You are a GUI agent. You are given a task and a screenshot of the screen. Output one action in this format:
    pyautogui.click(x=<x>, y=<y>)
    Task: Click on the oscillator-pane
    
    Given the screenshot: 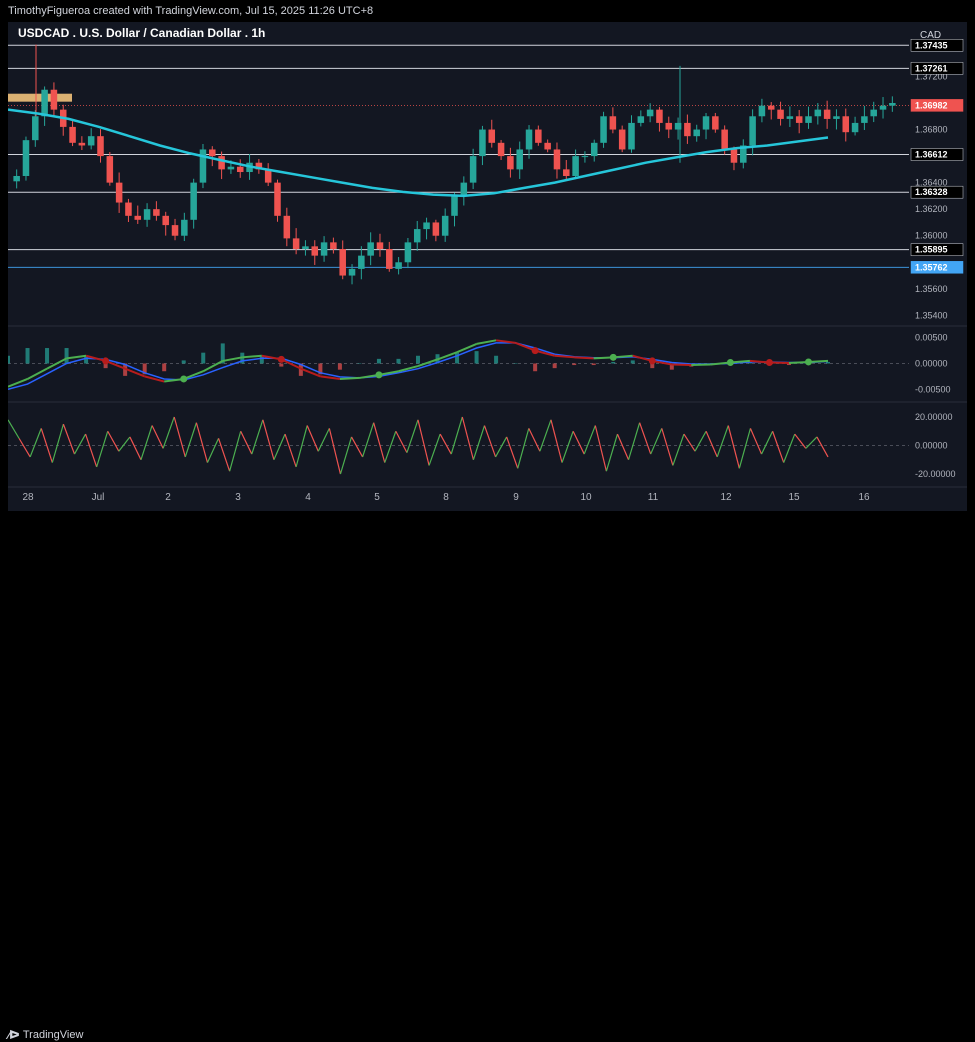 What is the action you would take?
    pyautogui.click(x=458, y=445)
    